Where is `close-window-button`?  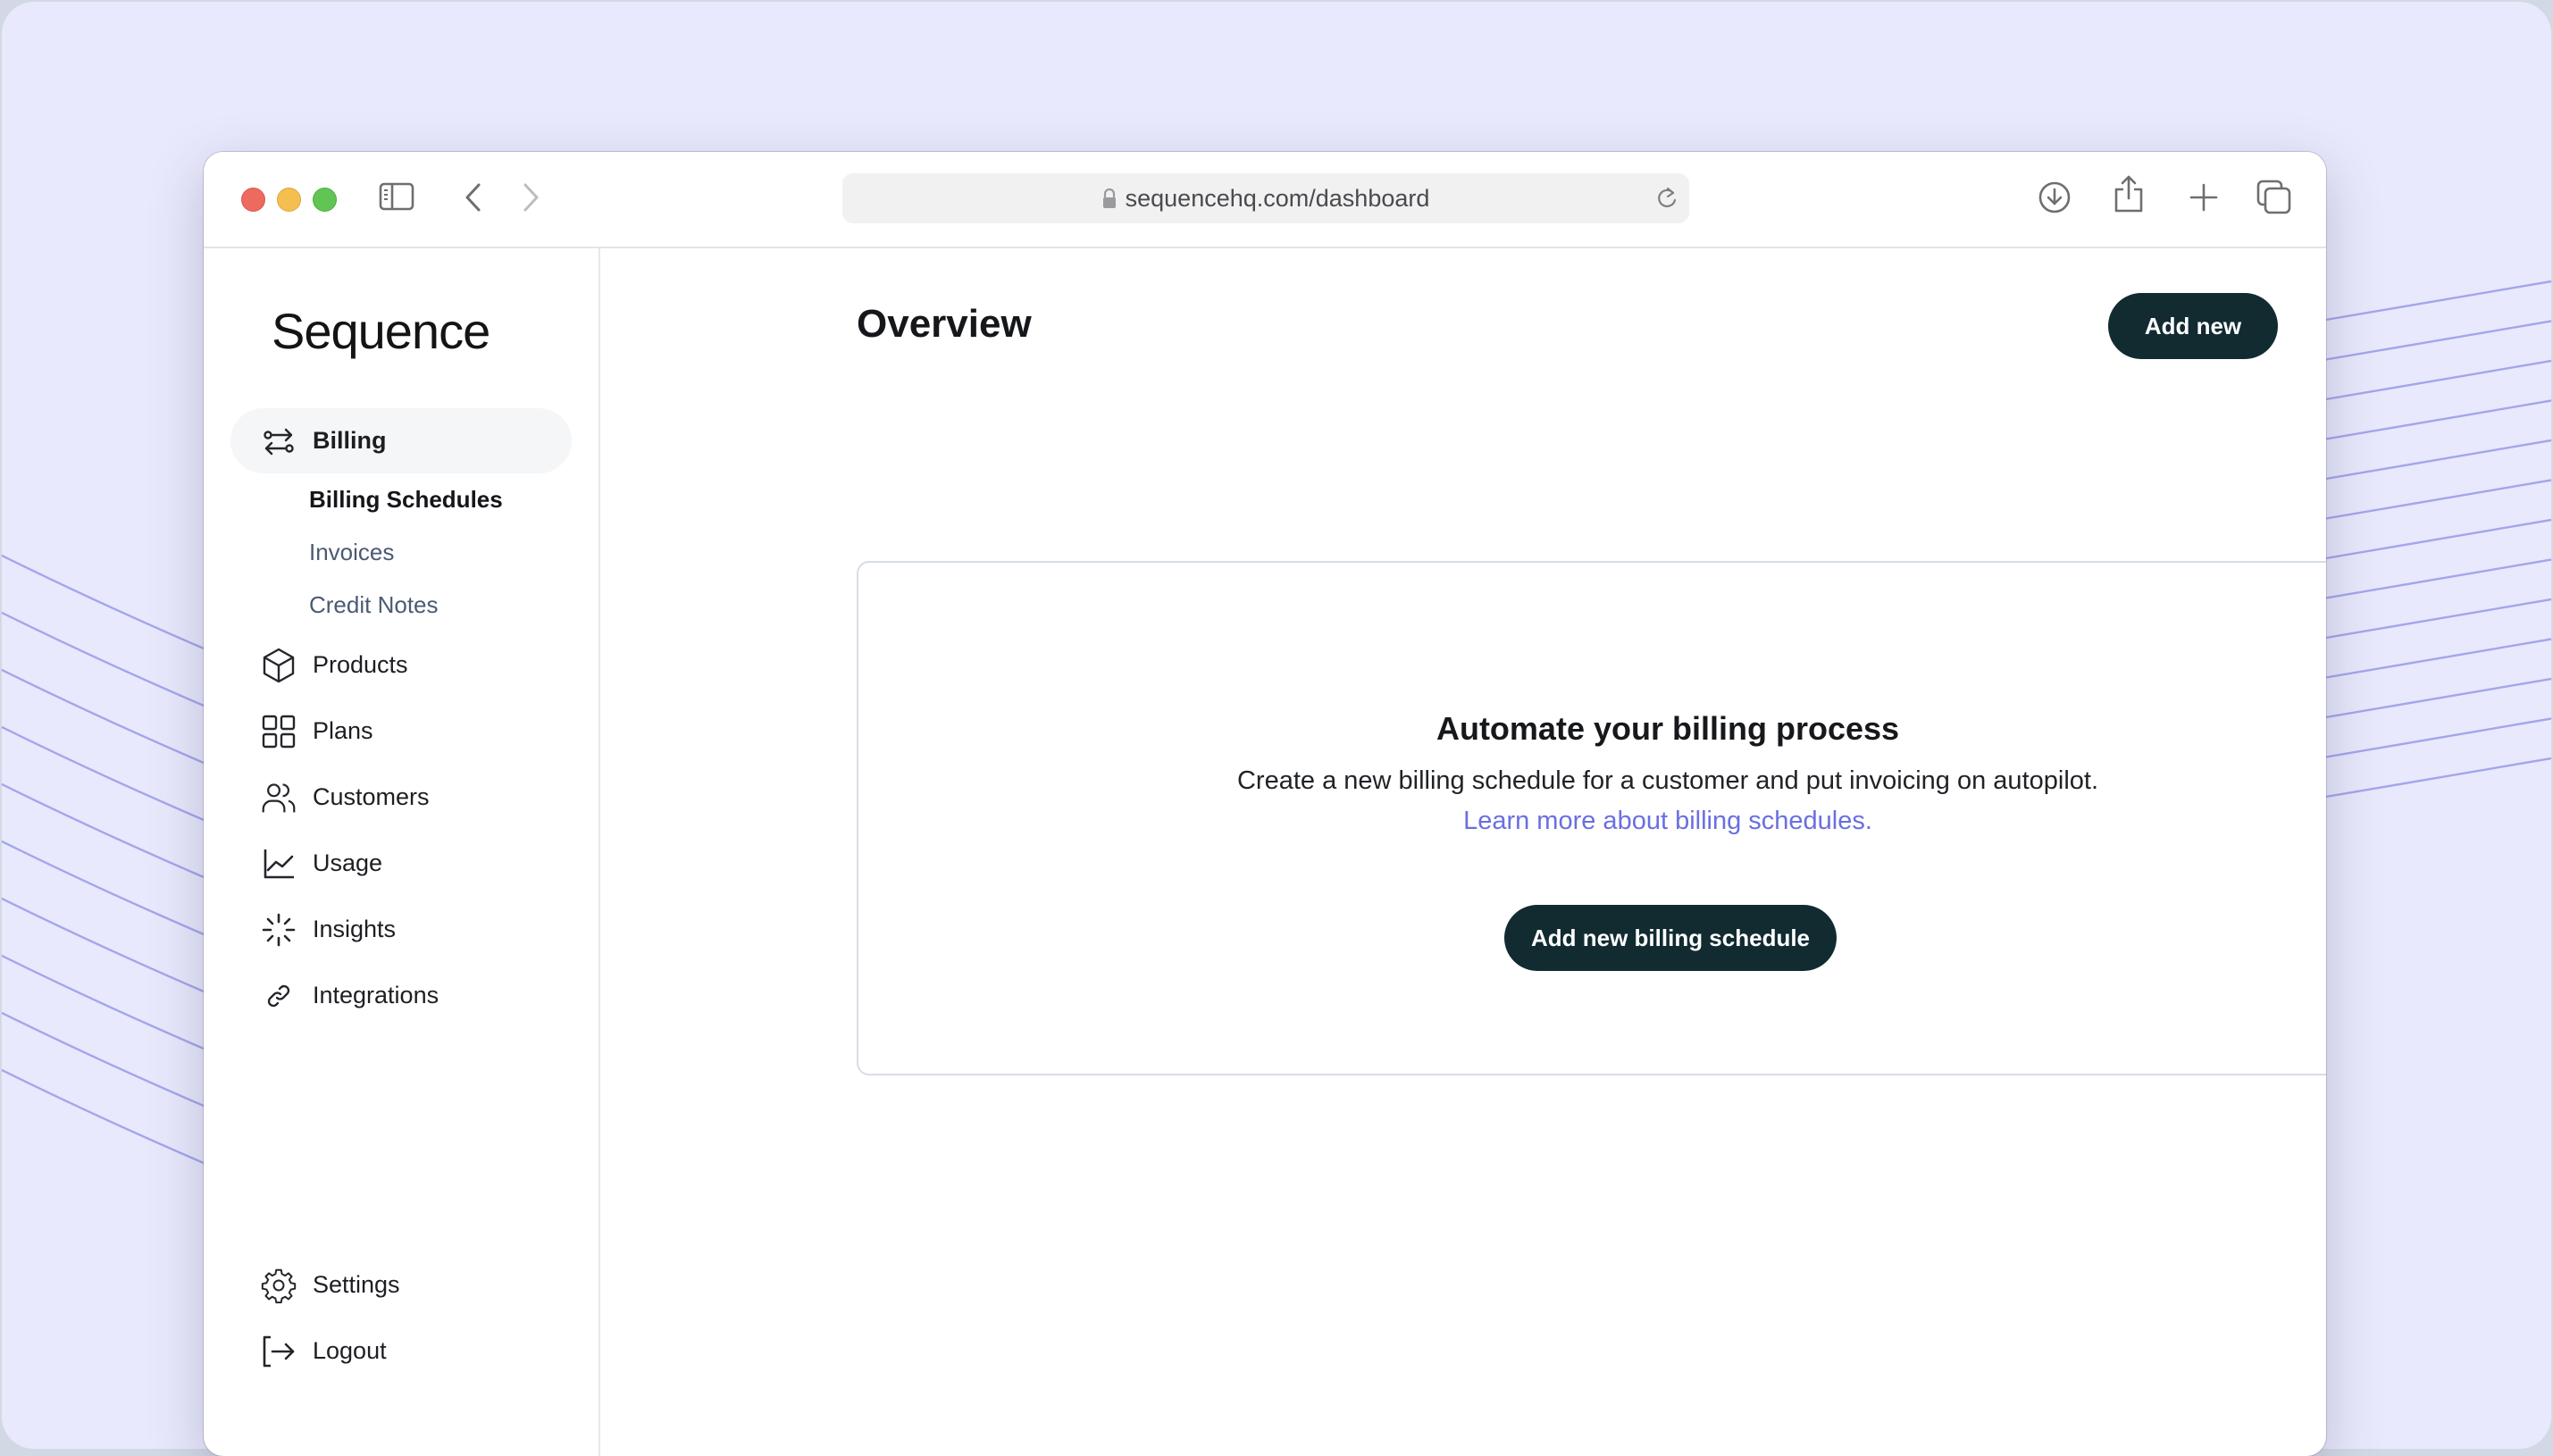 close-window-button is located at coordinates (253, 200).